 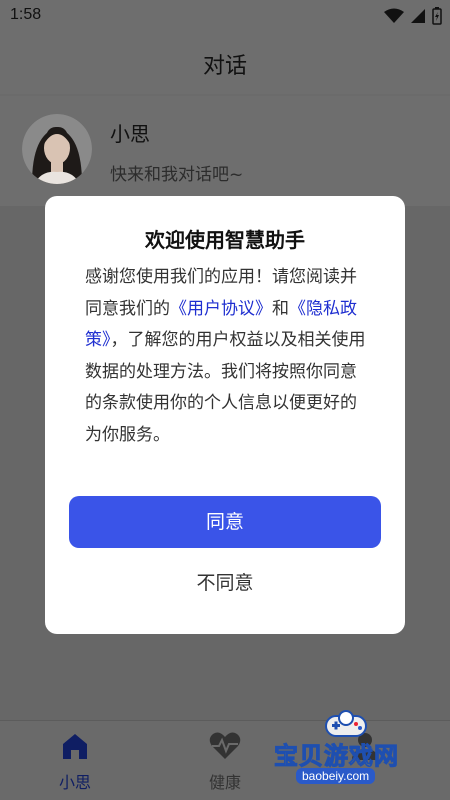 What do you see at coordinates (74, 782) in the screenshot?
I see `nav-label: 小思` at bounding box center [74, 782].